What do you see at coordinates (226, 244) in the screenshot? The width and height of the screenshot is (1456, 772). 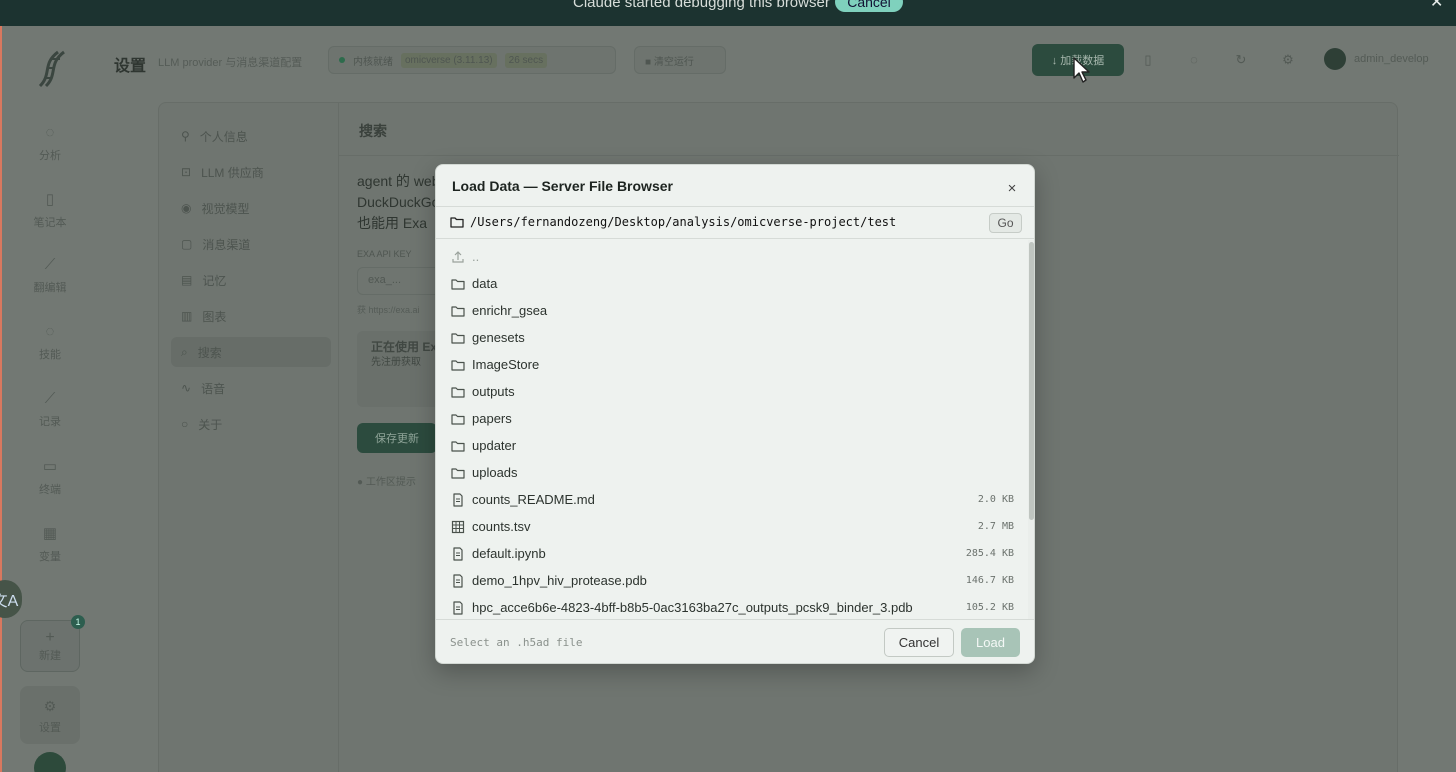 I see `nav-label: 消息渠道` at bounding box center [226, 244].